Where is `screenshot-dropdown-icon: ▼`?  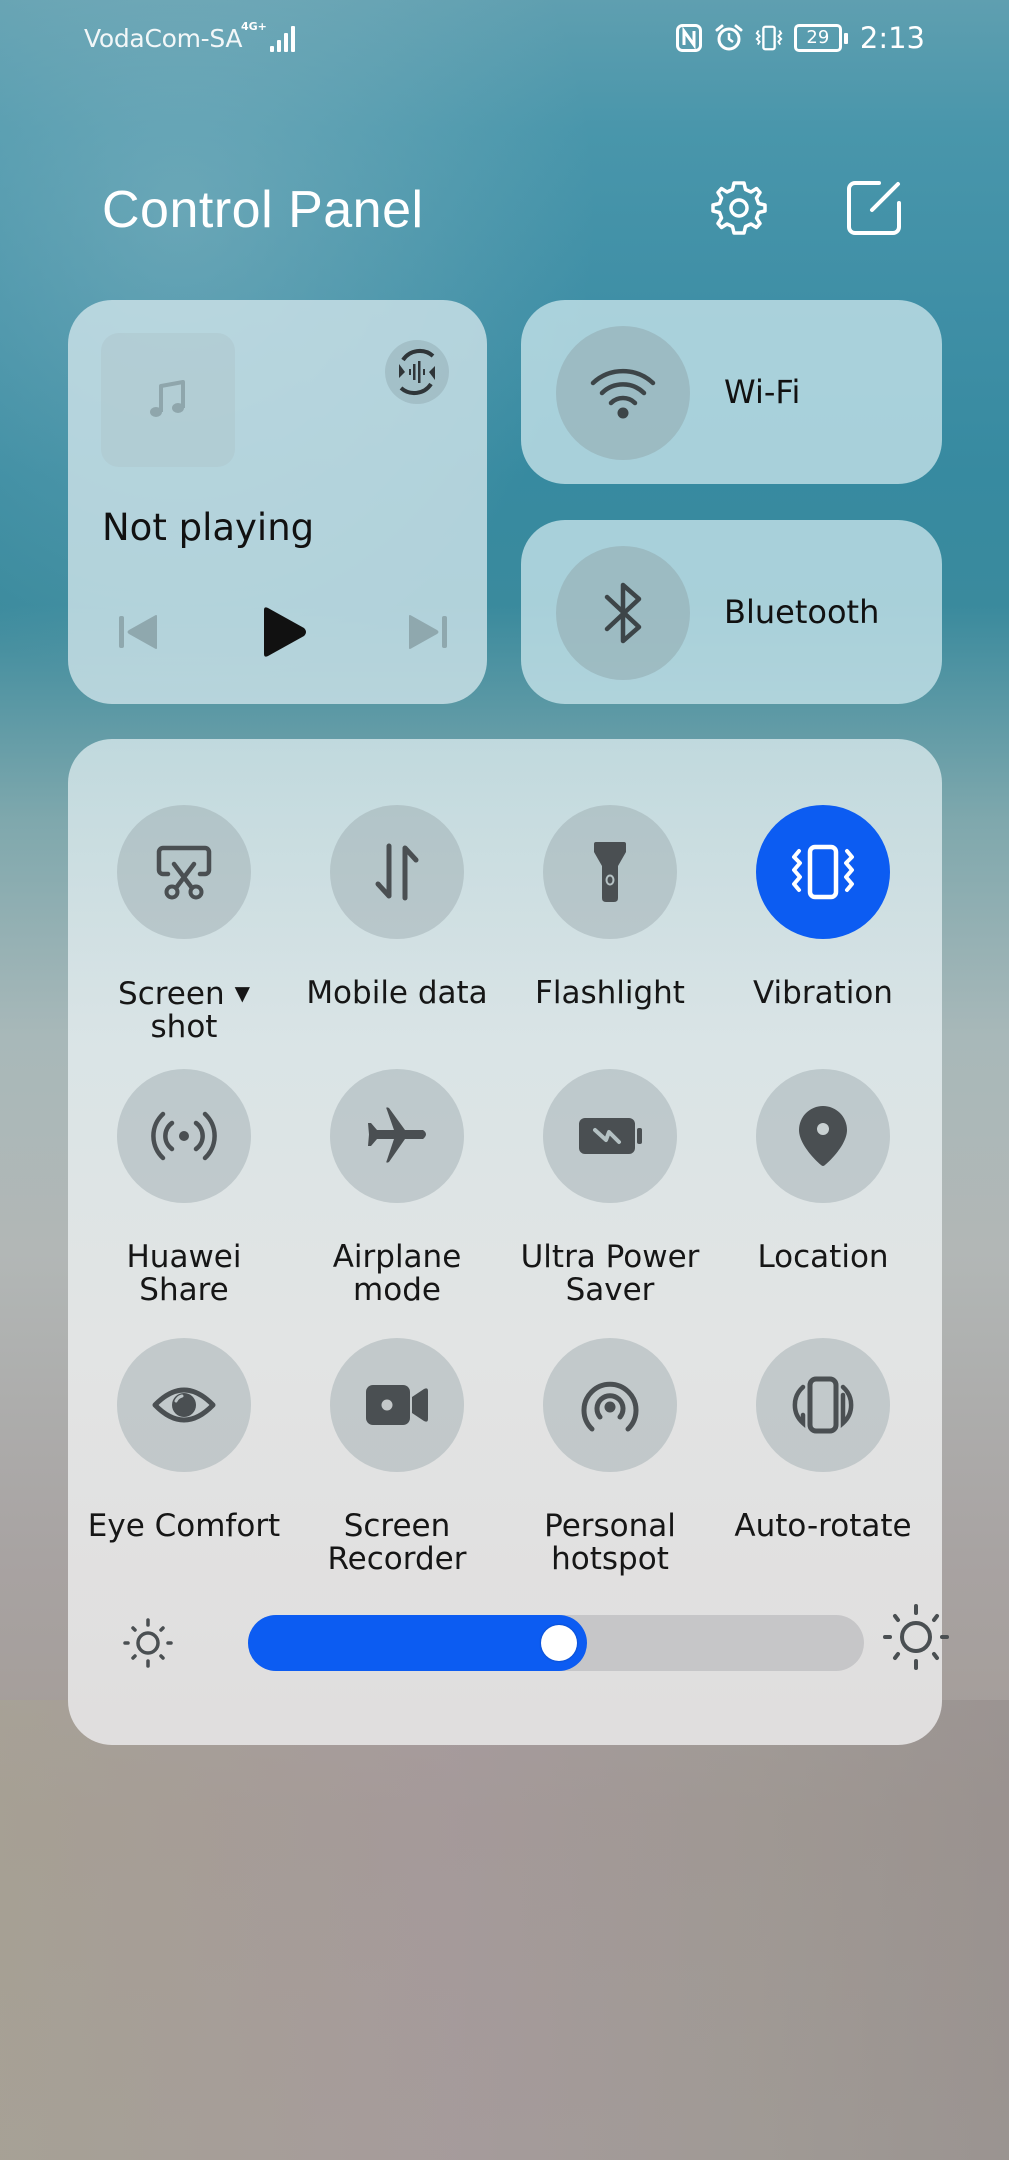 screenshot-dropdown-icon: ▼ is located at coordinates (242, 993).